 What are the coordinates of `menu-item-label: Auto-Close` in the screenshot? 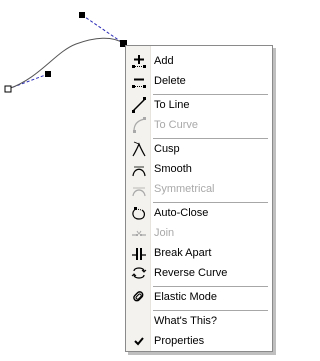 It's located at (181, 213).